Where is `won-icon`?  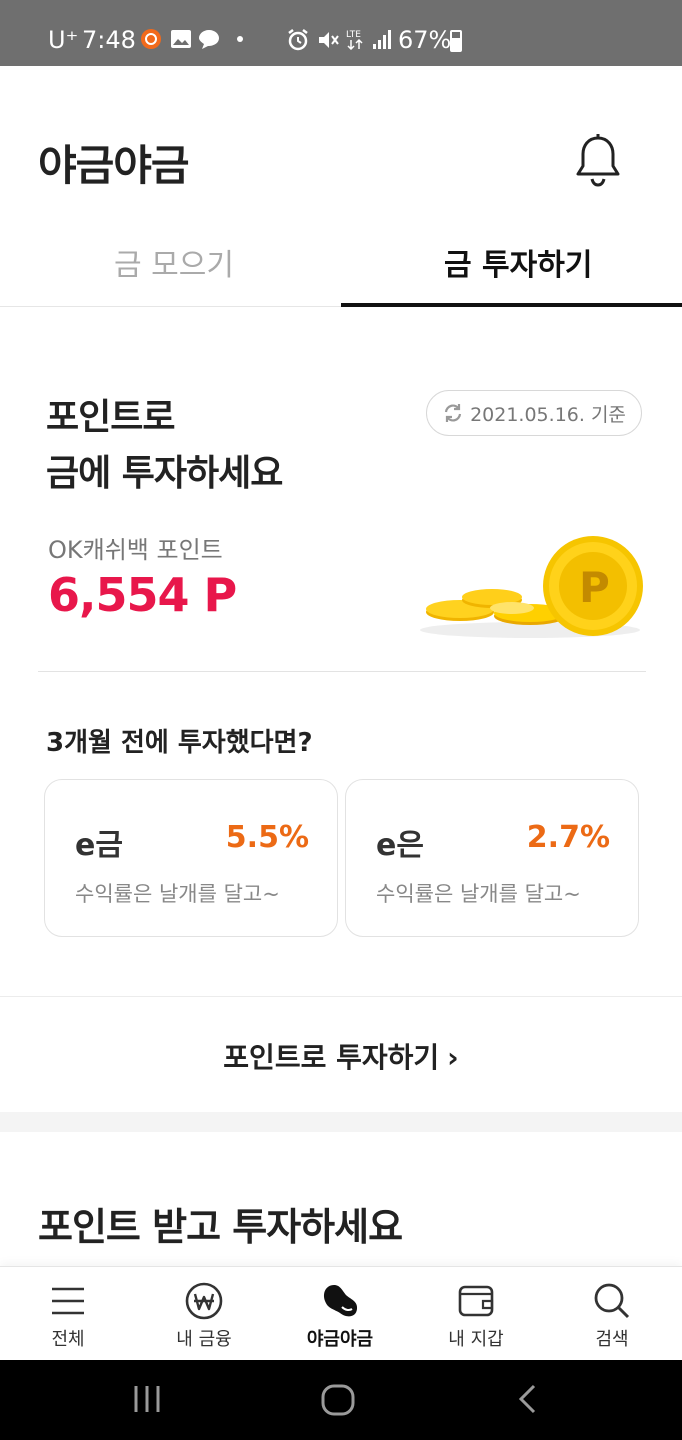
won-icon is located at coordinates (204, 1301).